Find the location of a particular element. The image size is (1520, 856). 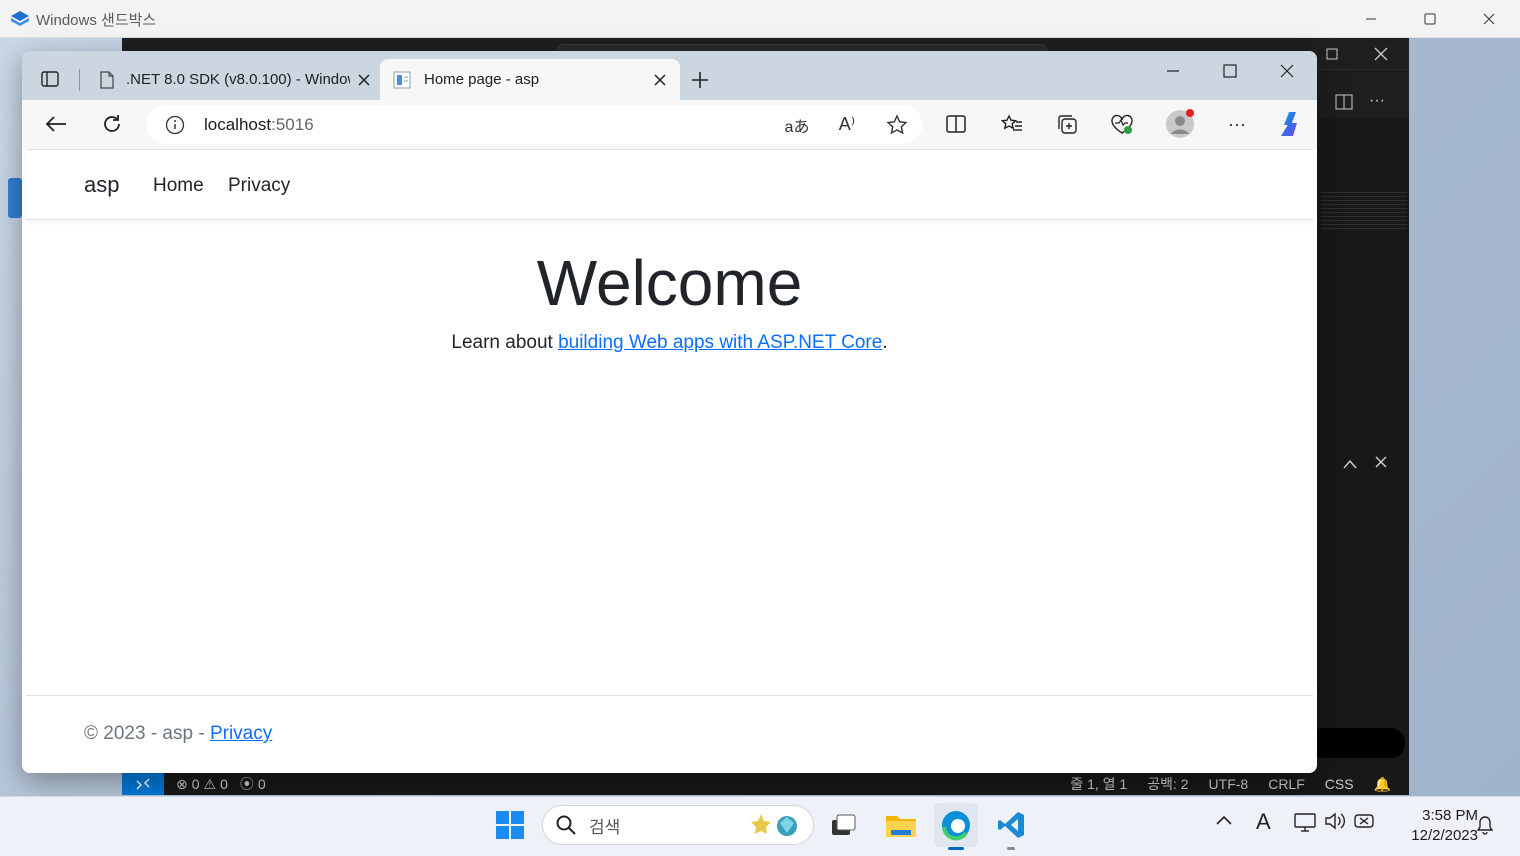

notification-toast is located at coordinates (1357, 743).